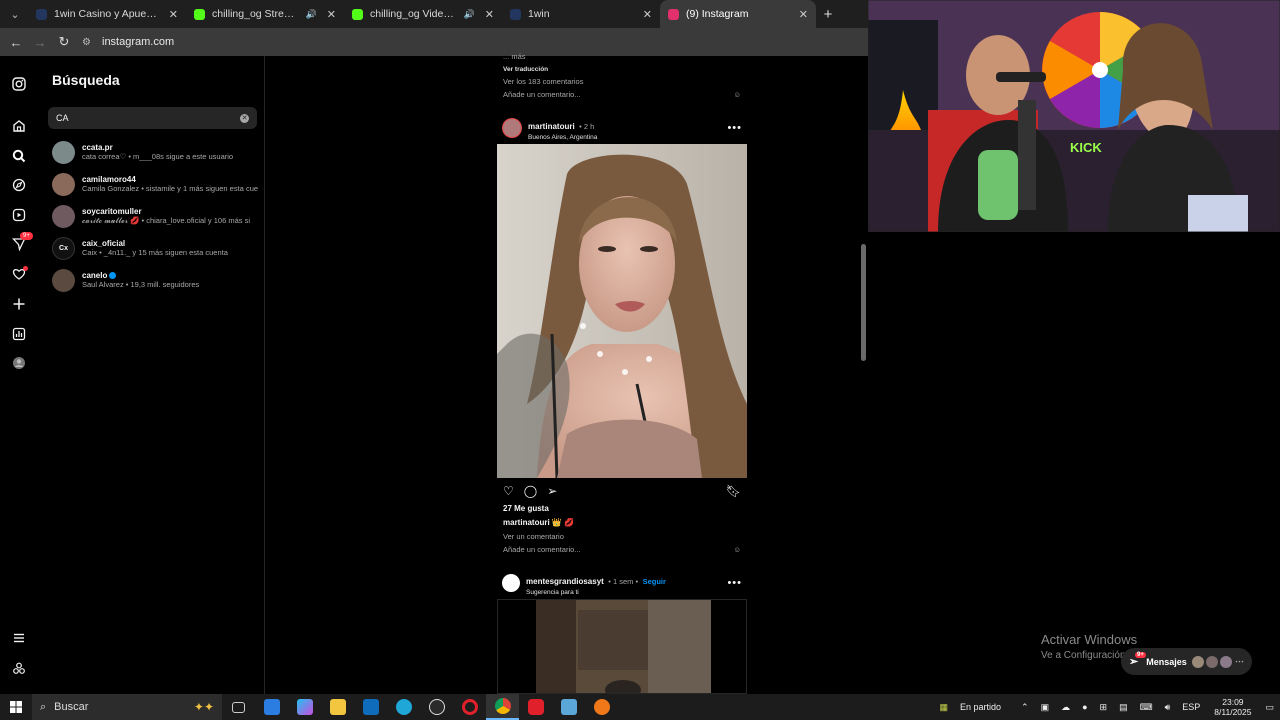 The image size is (1280, 720). What do you see at coordinates (562, 137) in the screenshot?
I see `post-location: Buenos Aires, Argentina` at bounding box center [562, 137].